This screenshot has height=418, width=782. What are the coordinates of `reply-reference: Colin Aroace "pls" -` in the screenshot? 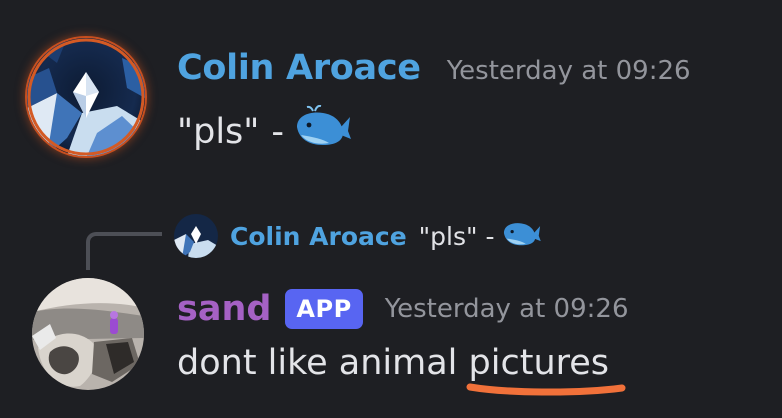 It's located at (357, 236).